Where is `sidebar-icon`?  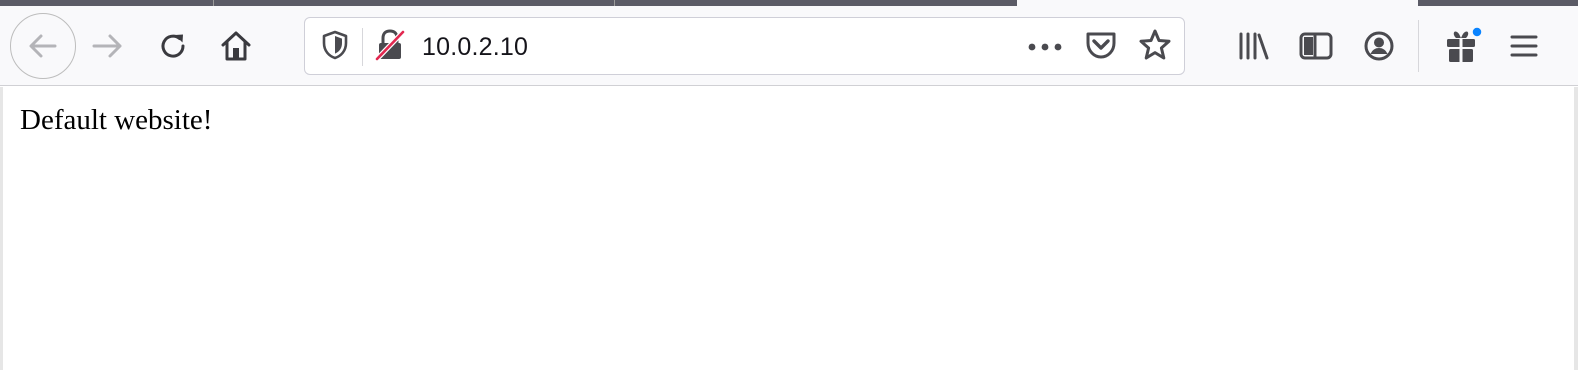
sidebar-icon is located at coordinates (1316, 46).